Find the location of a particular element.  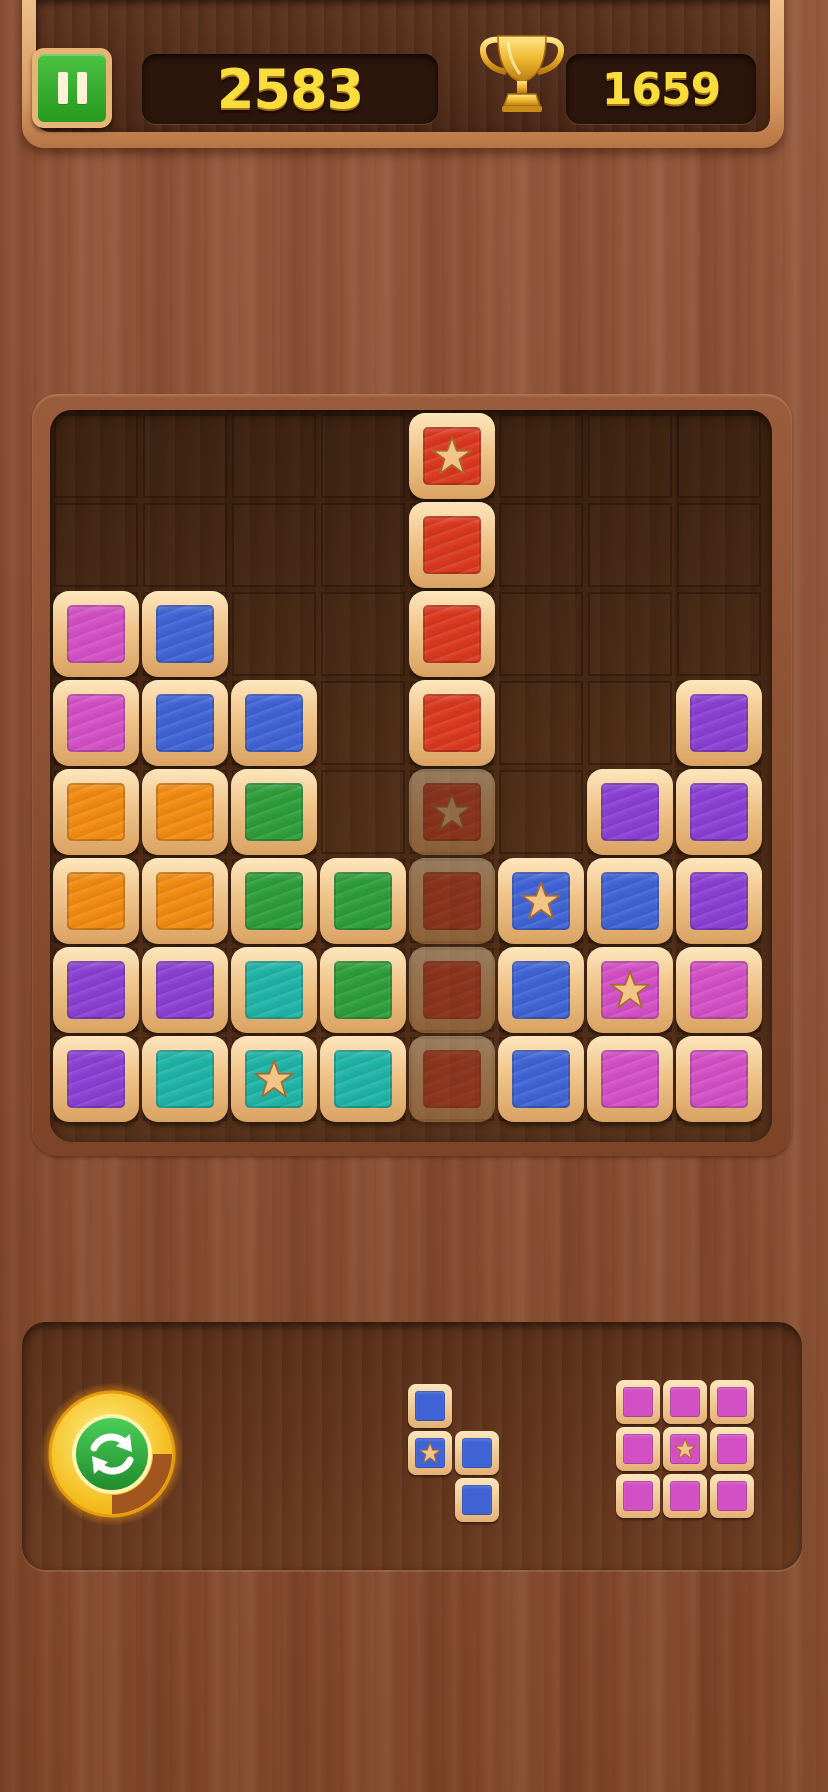

tray-piece-square-3x3 is located at coordinates (686, 1450).